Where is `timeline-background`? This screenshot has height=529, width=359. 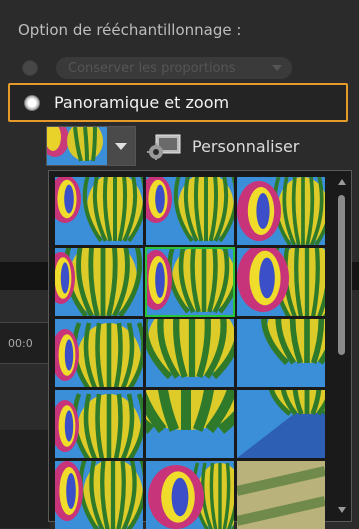 timeline-background is located at coordinates (25, 479).